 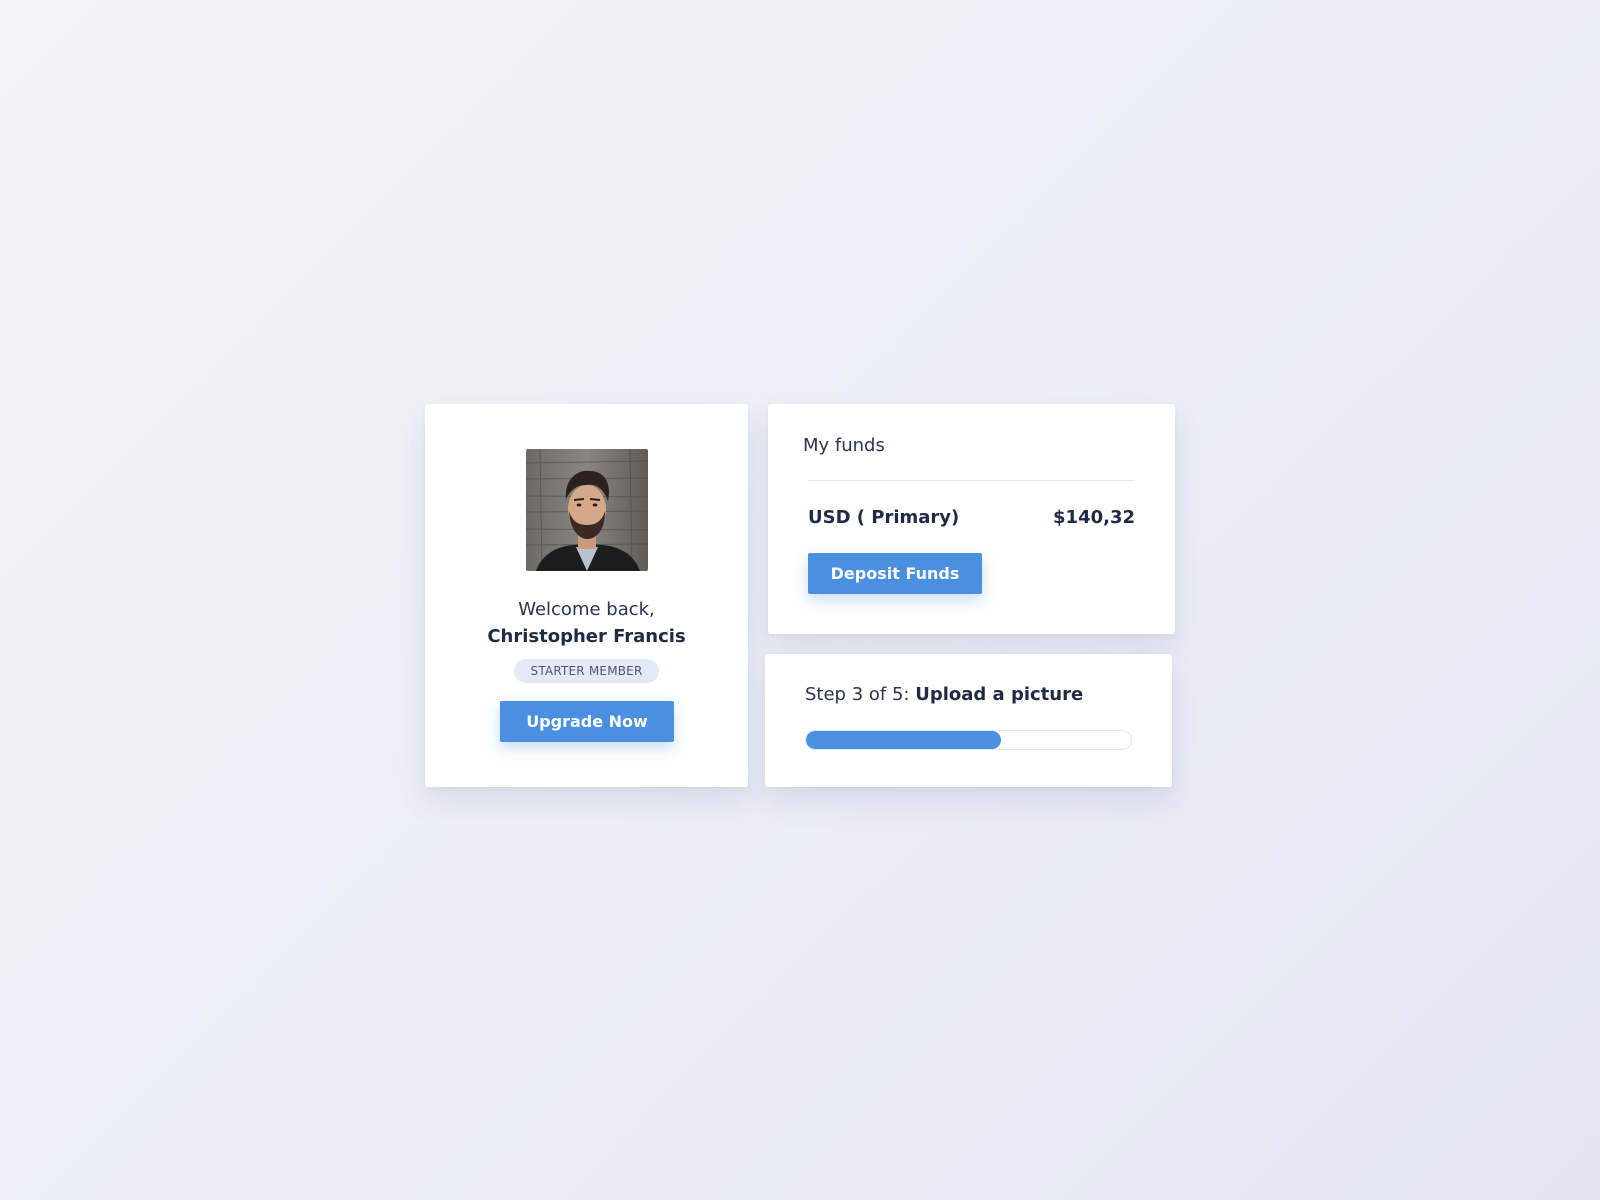 What do you see at coordinates (586, 636) in the screenshot?
I see `user-name: Christopher Francis` at bounding box center [586, 636].